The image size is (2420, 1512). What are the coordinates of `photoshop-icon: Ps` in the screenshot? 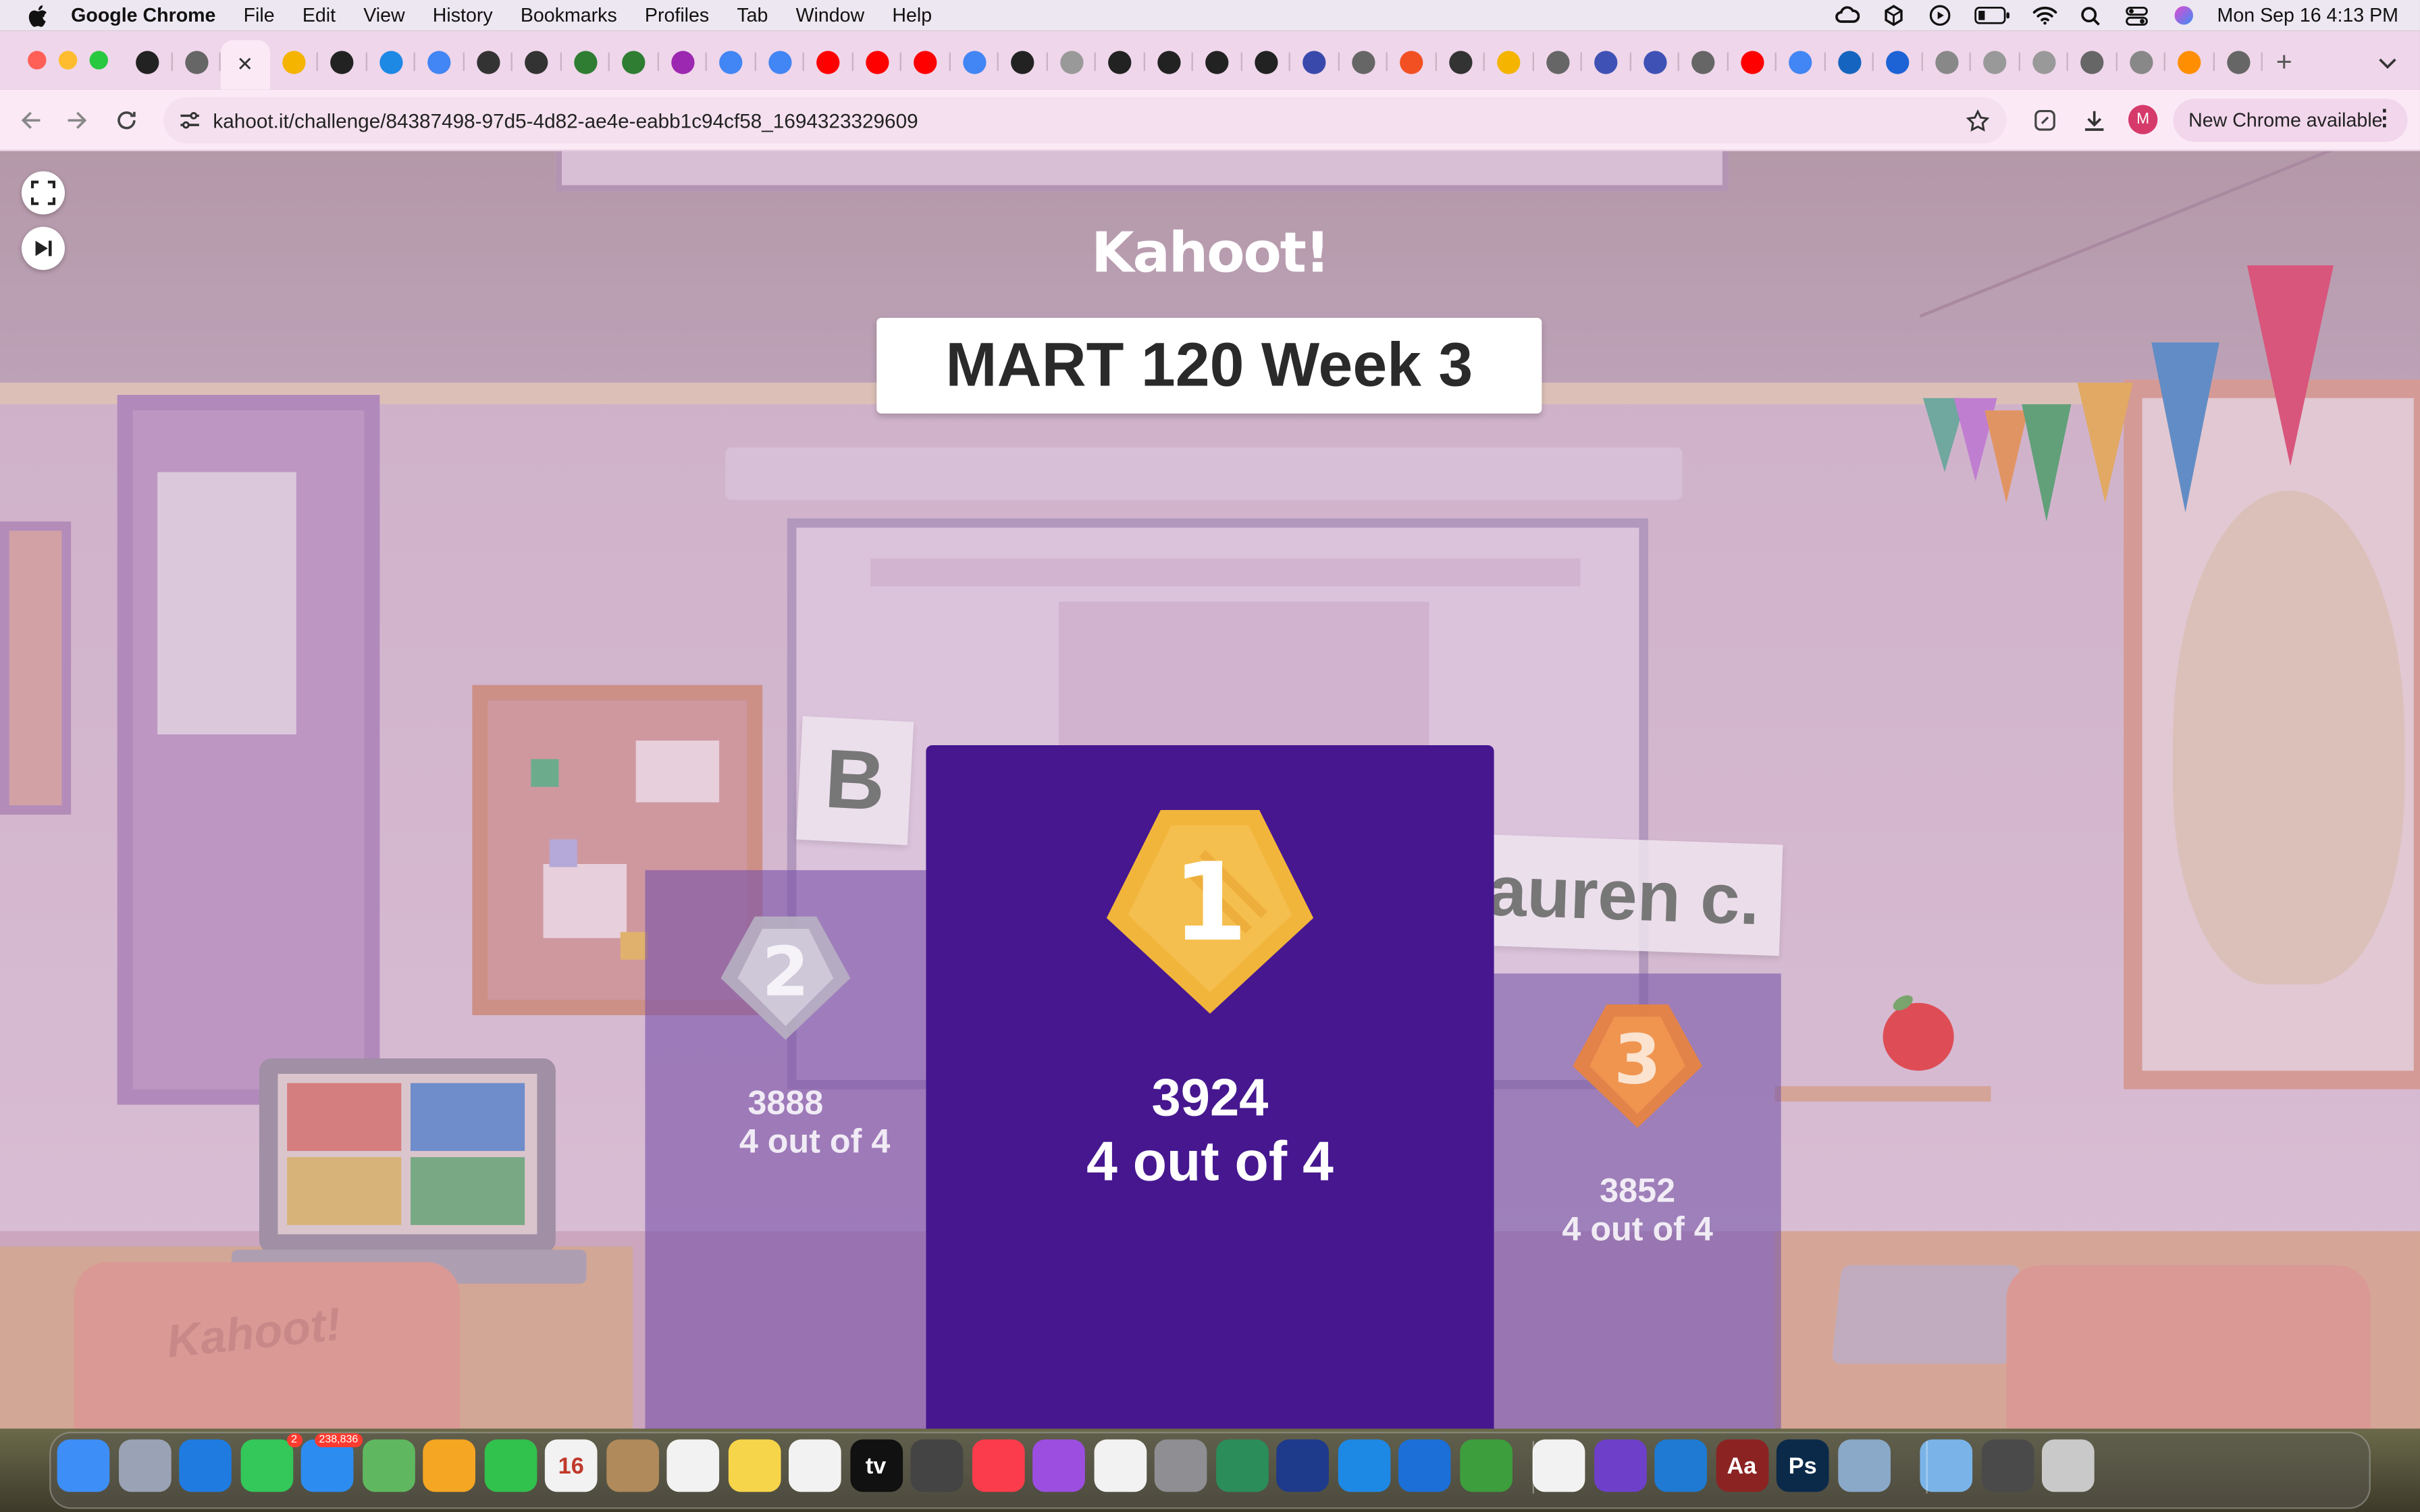 It's located at (1802, 1465).